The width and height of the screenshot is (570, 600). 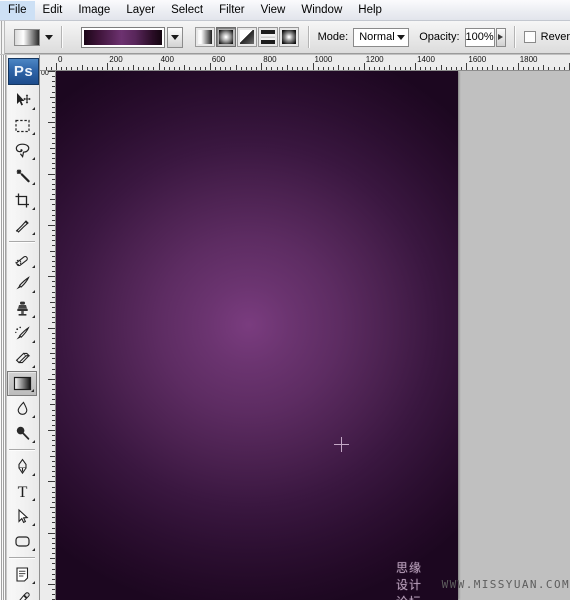 I want to click on linear-gradient-button, so click(x=205, y=37).